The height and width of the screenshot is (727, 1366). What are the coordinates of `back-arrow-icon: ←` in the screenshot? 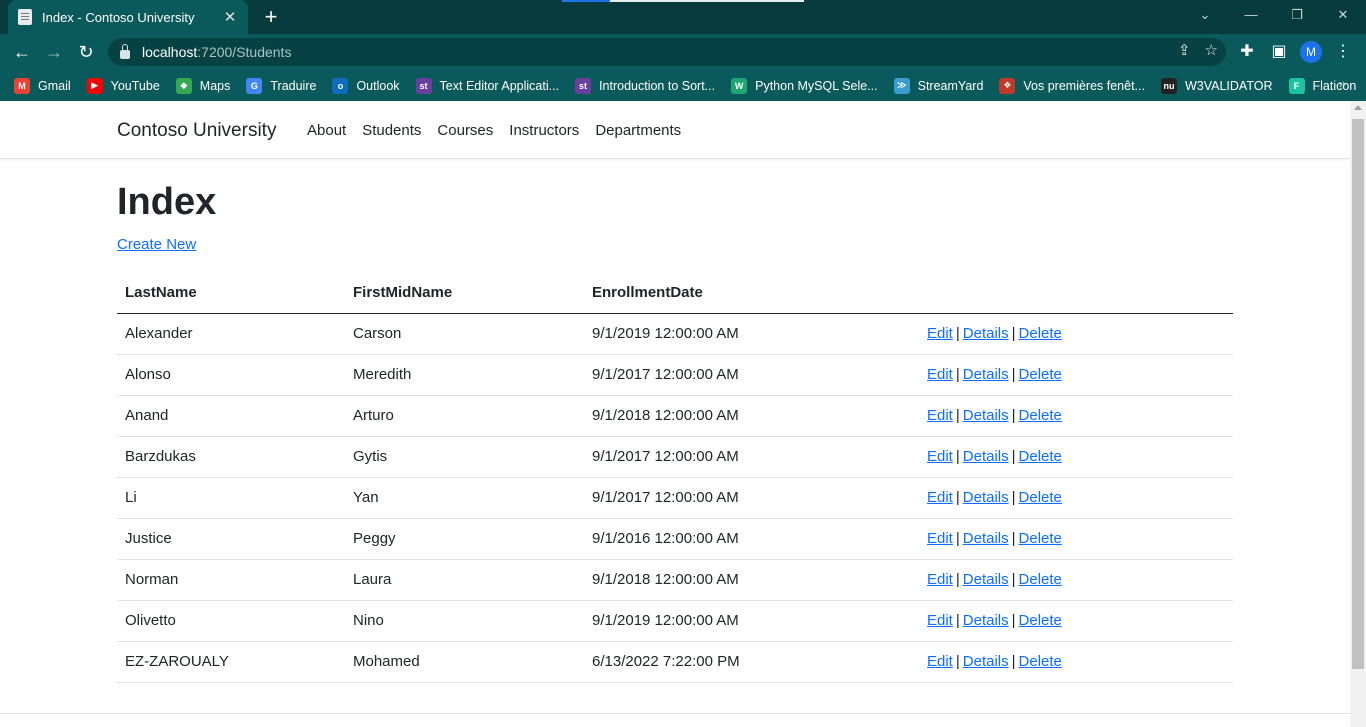 It's located at (22, 52).